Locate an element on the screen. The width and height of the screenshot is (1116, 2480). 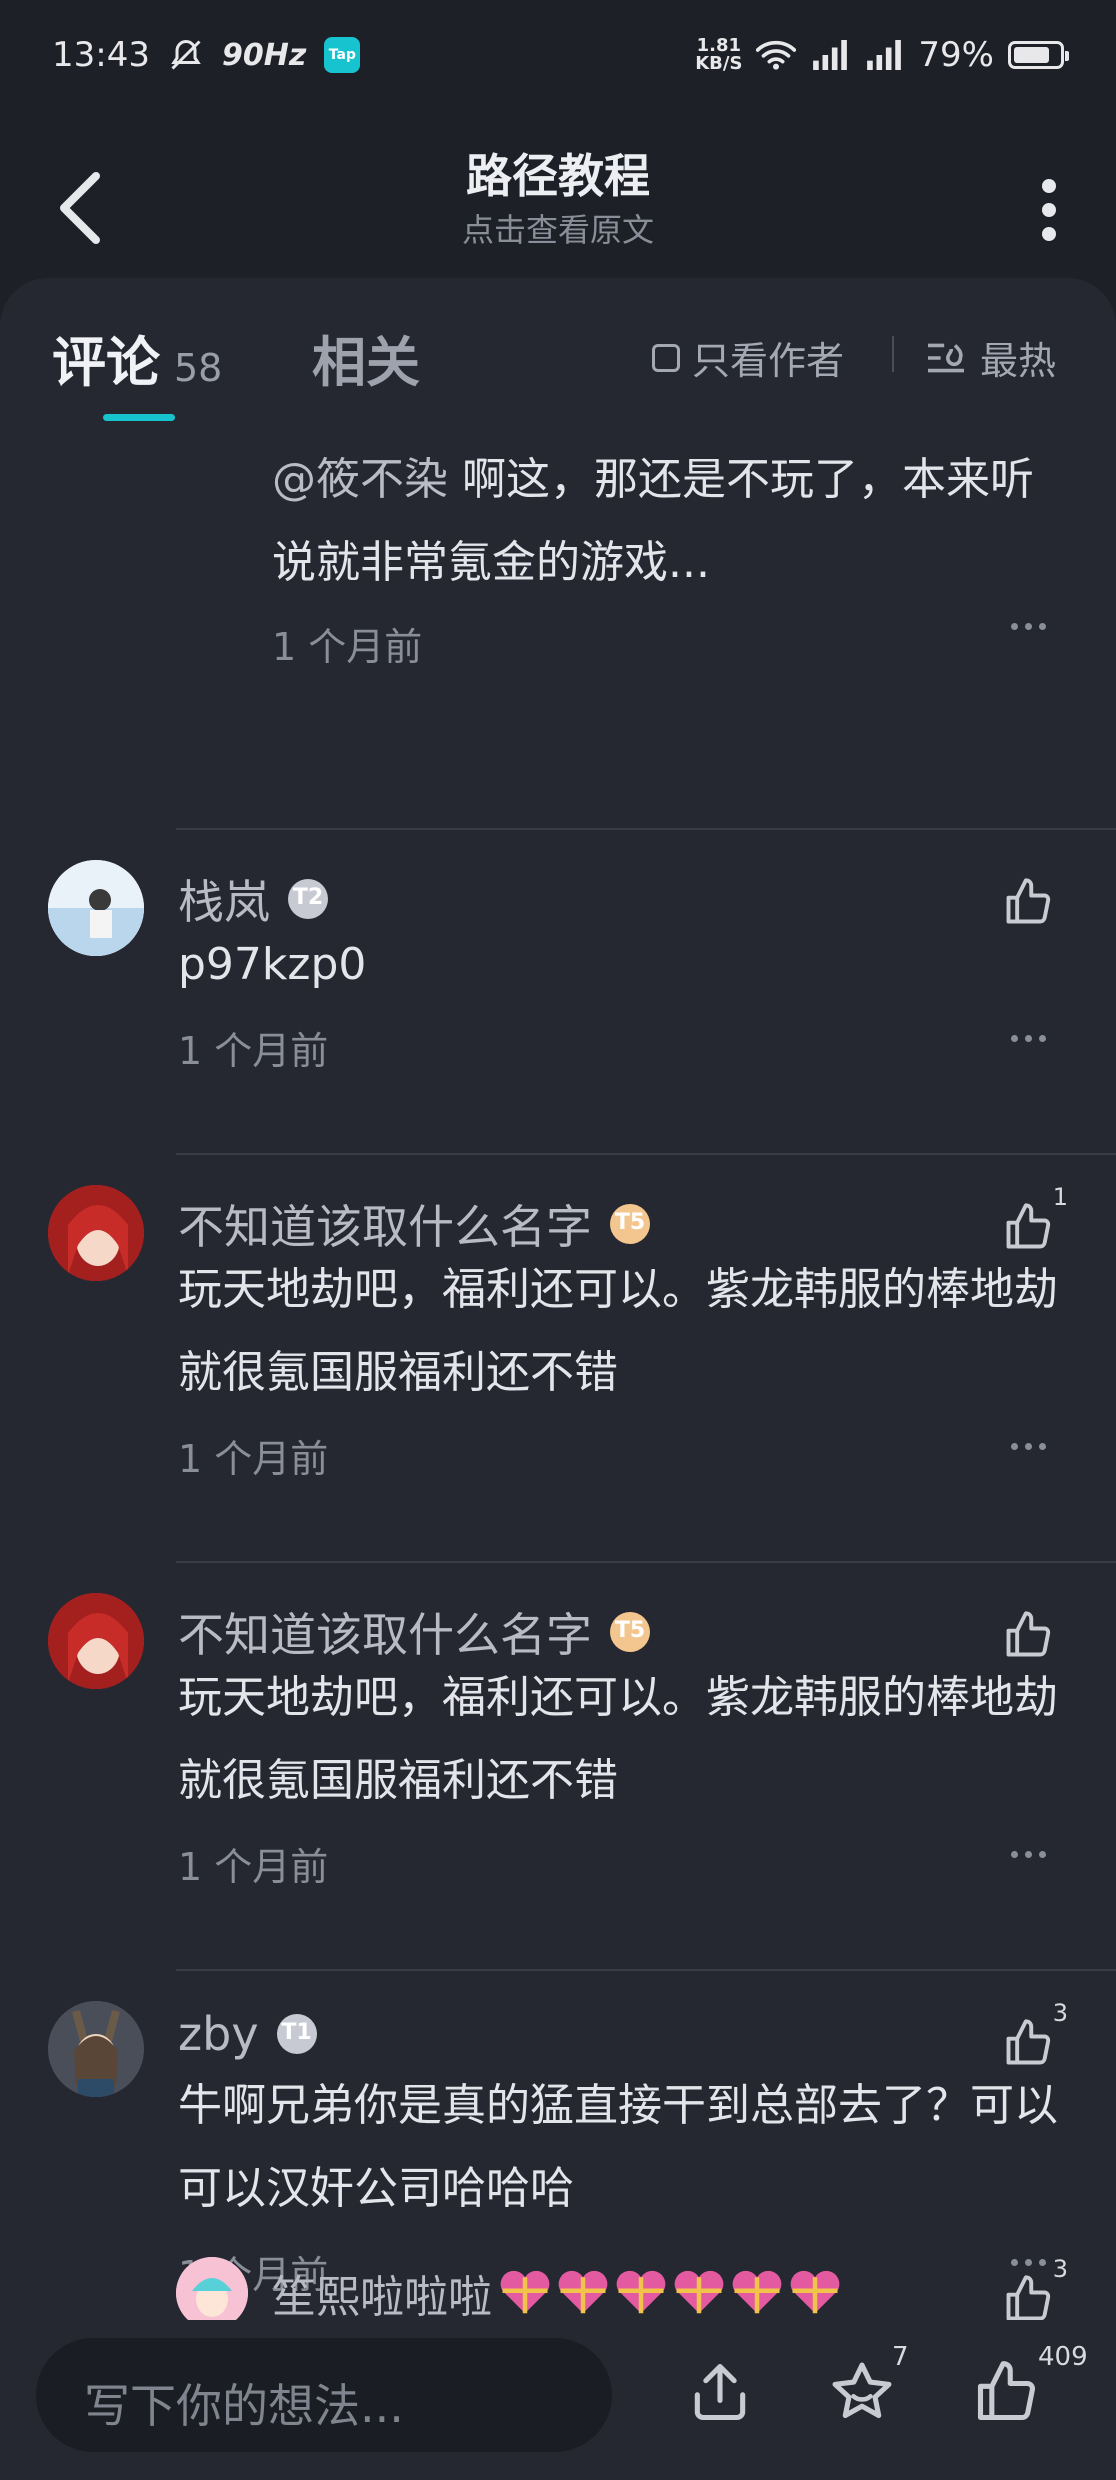
checkbox-icon is located at coordinates (666, 357).